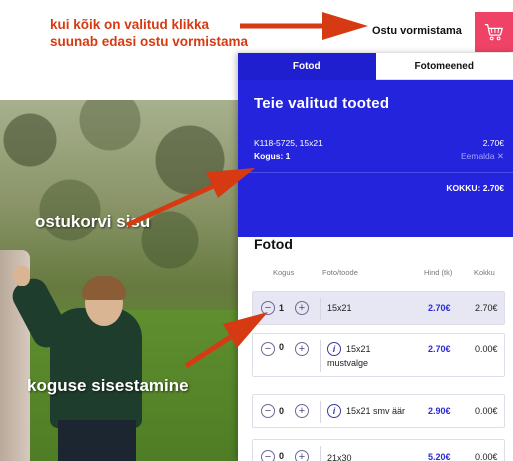  Describe the element at coordinates (444, 66) in the screenshot. I see `tab-fotomeened: Fotomeened` at that location.